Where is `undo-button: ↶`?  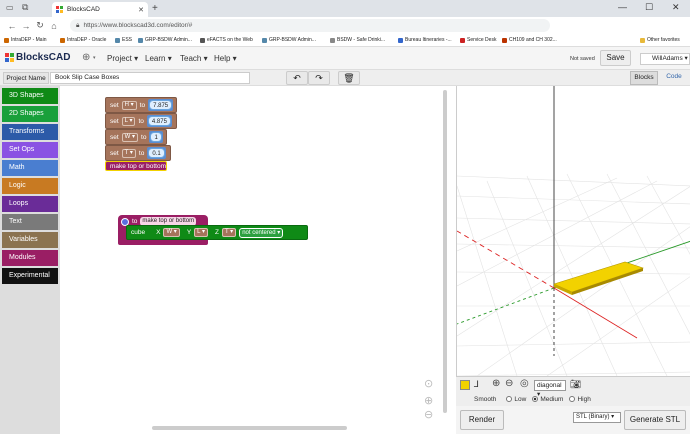
undo-button: ↶ is located at coordinates (297, 78).